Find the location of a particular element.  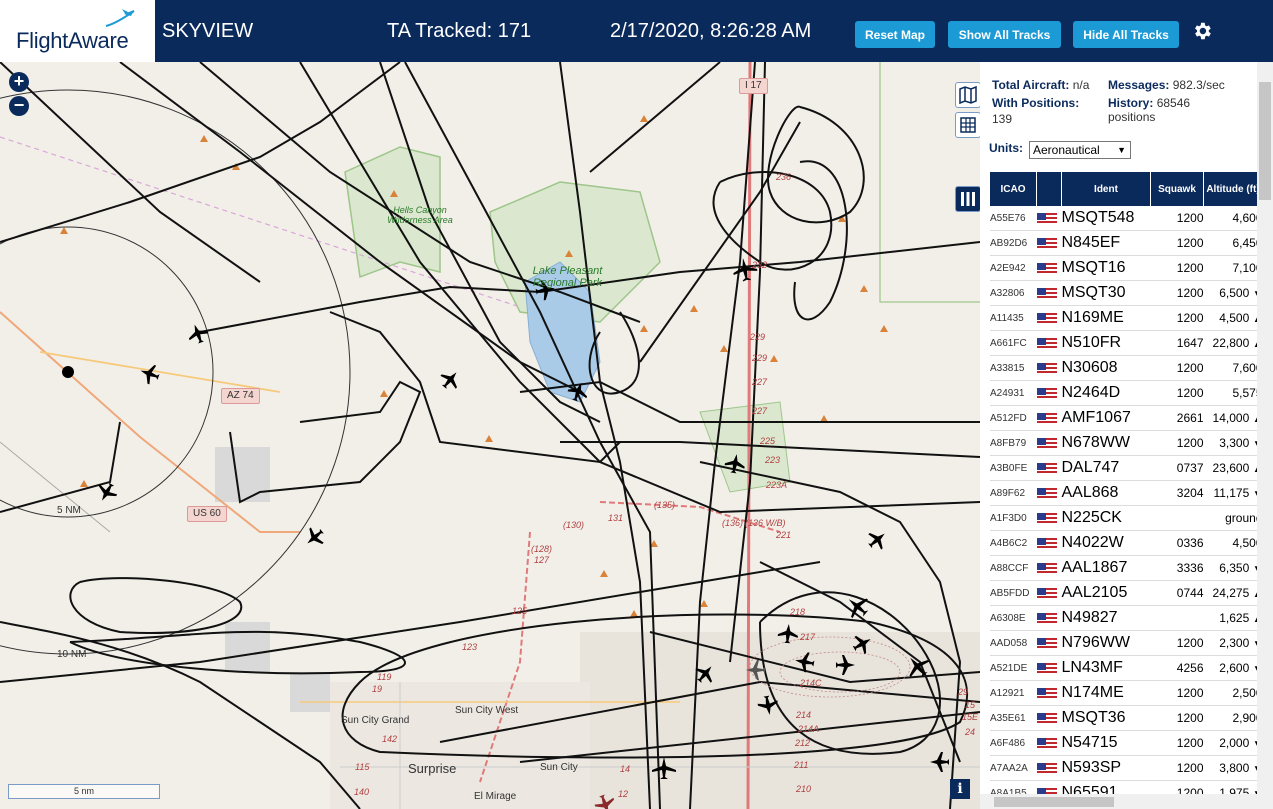

altitude-cell: 2,900 is located at coordinates (1233, 718).